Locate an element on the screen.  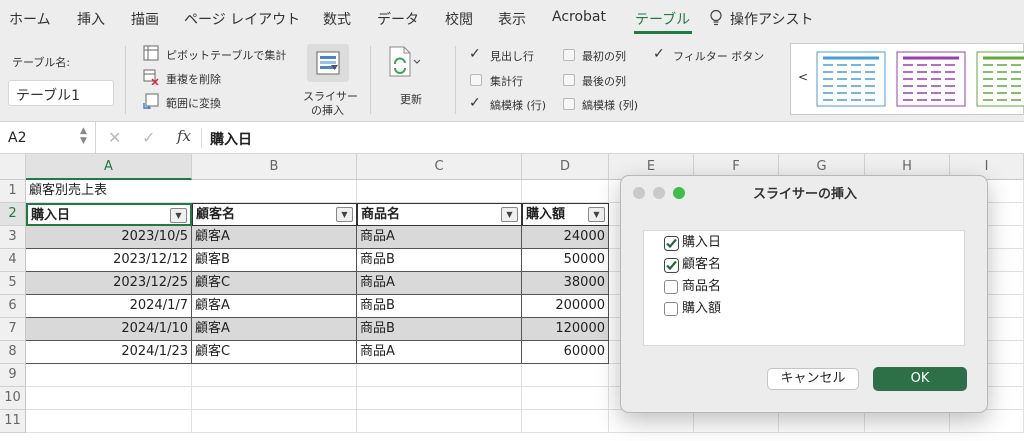
table-cell: 24000 is located at coordinates (565, 237).